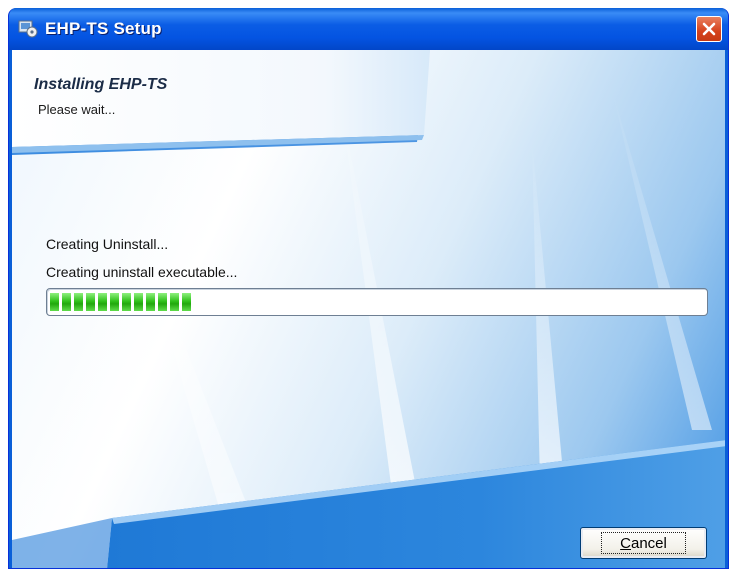 Image resolution: width=729 pixels, height=569 pixels. I want to click on close-icon, so click(709, 29).